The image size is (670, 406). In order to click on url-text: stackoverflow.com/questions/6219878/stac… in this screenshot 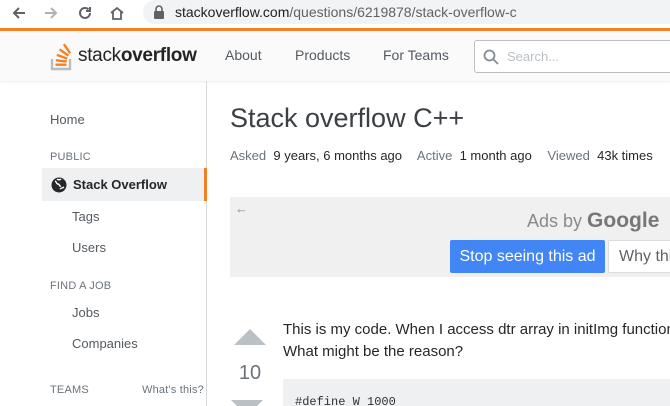, I will do `click(346, 12)`.